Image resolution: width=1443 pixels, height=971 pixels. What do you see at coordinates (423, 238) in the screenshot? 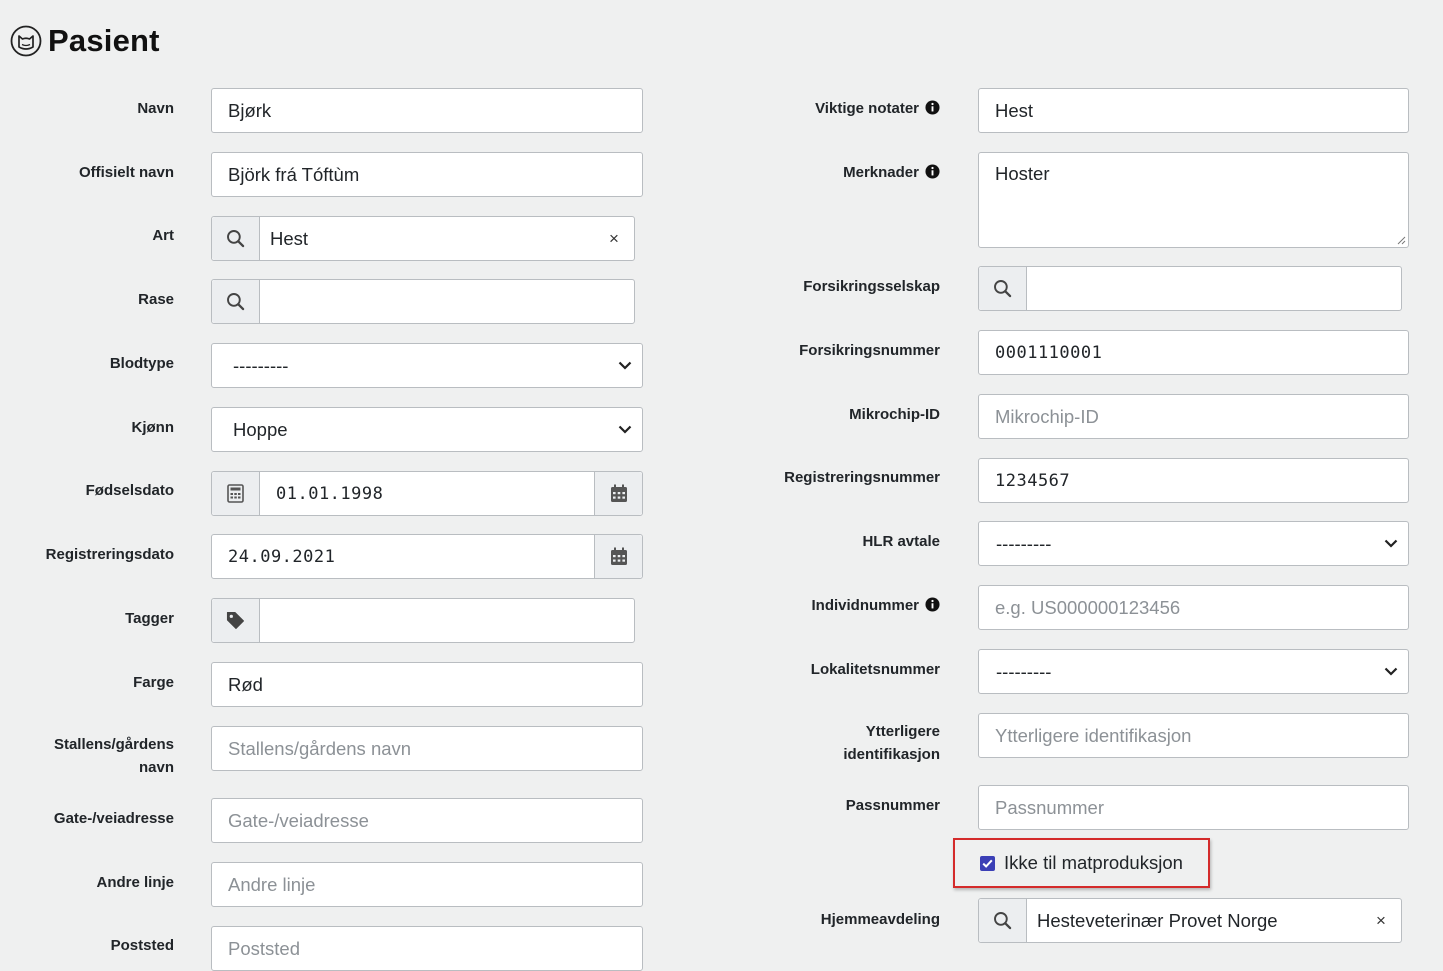
I see `art-autocomplete: Hest ×` at bounding box center [423, 238].